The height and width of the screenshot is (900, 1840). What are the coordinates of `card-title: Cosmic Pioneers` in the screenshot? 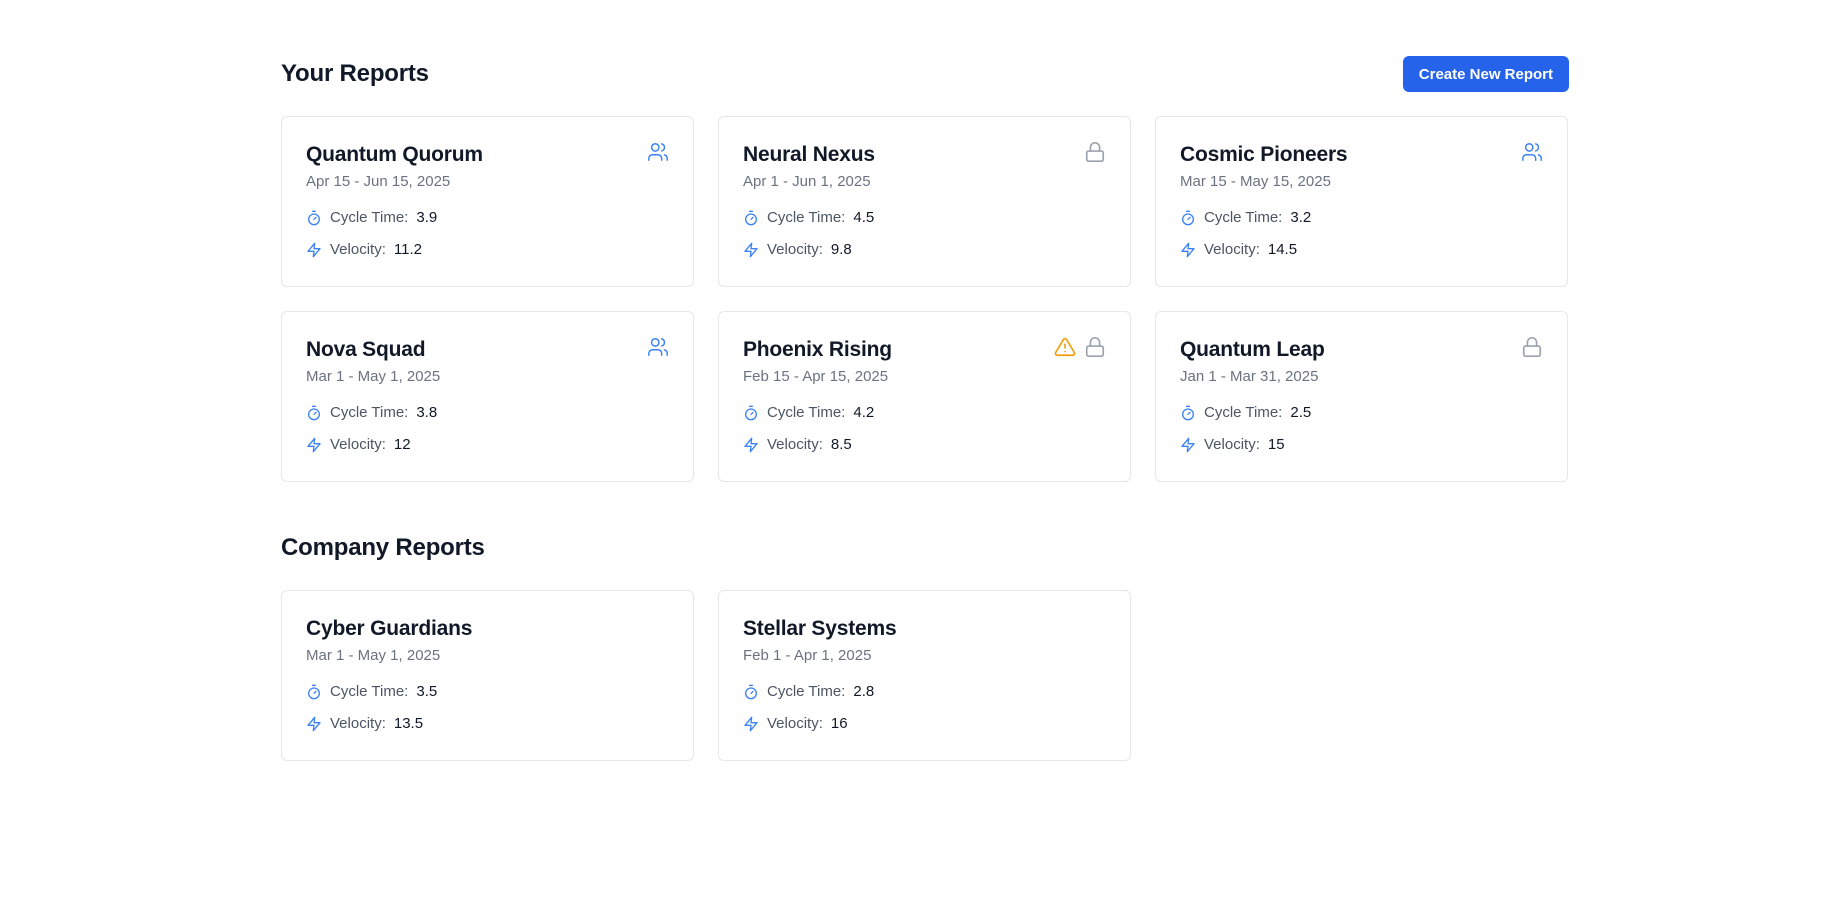 It's located at (1264, 154).